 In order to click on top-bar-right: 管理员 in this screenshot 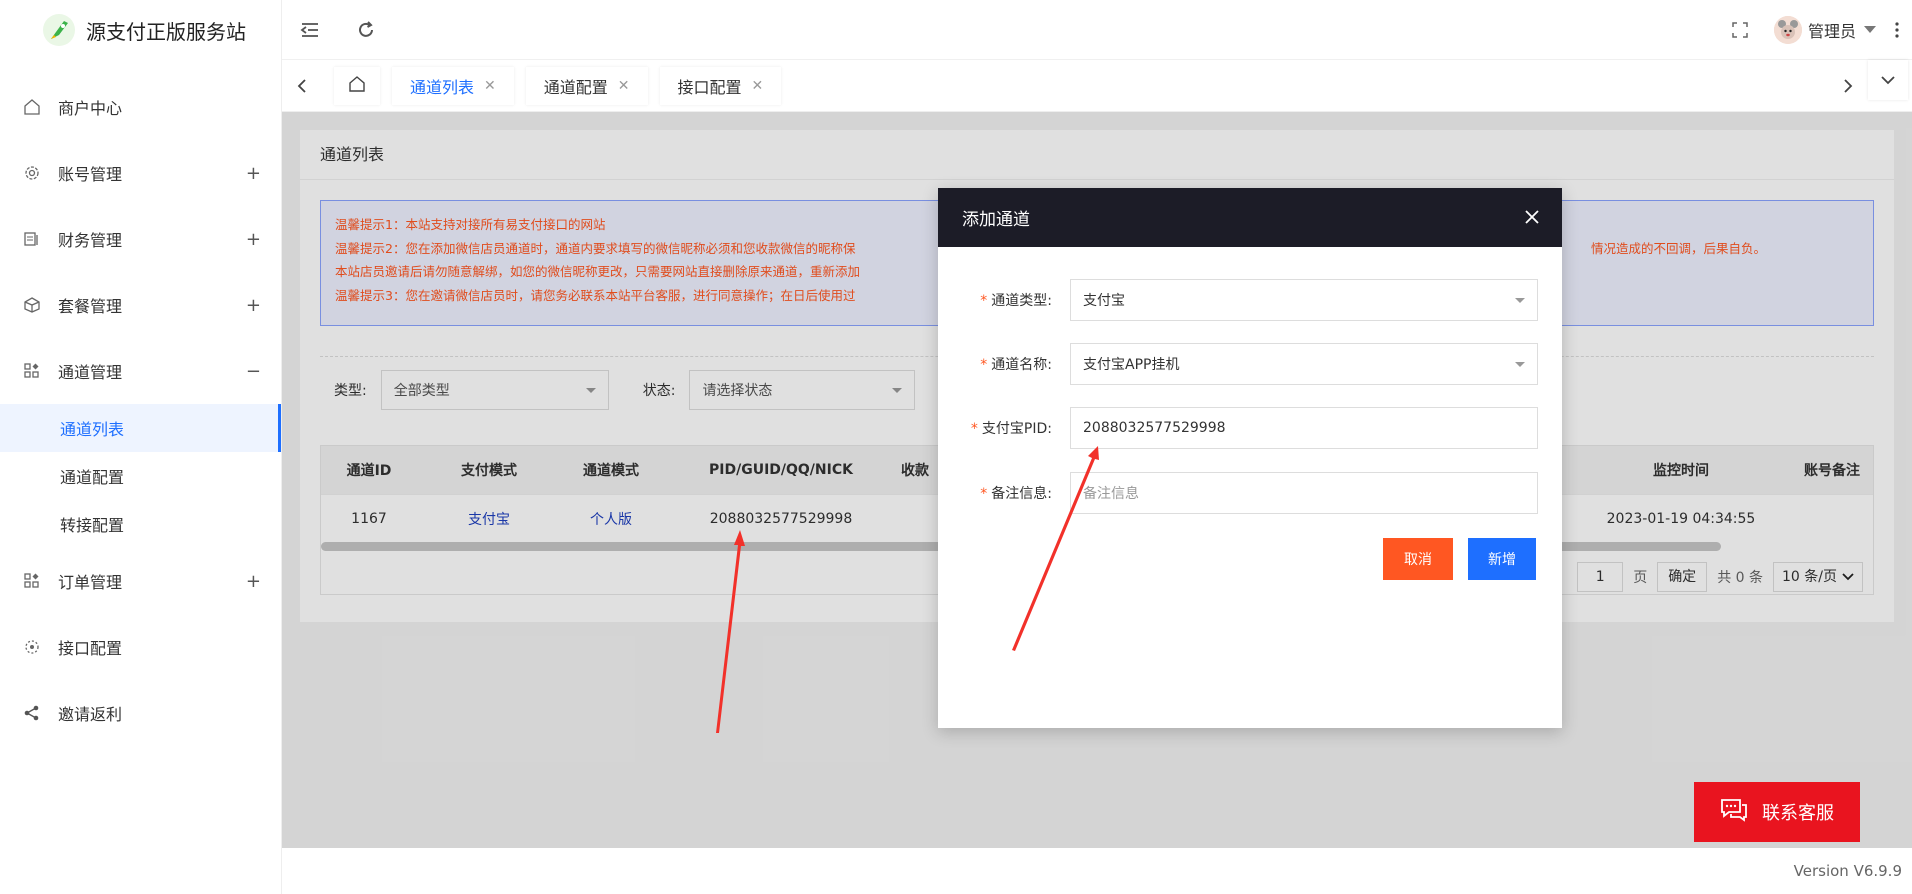, I will do `click(1812, 30)`.